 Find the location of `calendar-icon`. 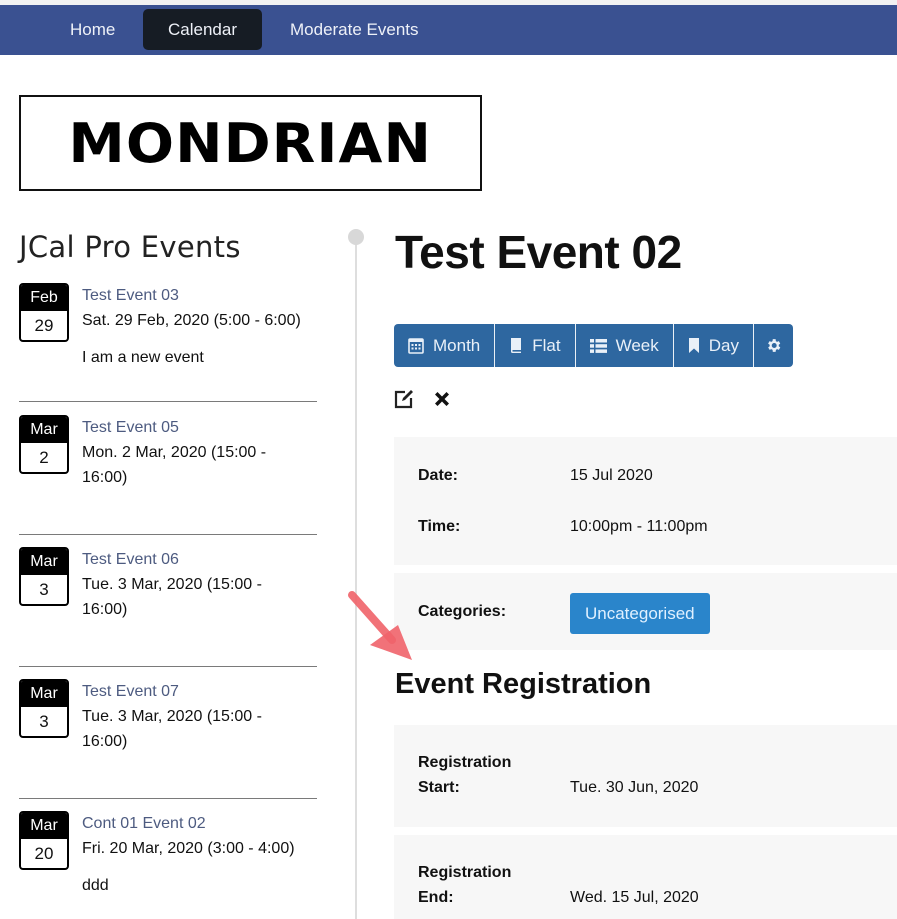

calendar-icon is located at coordinates (416, 345).